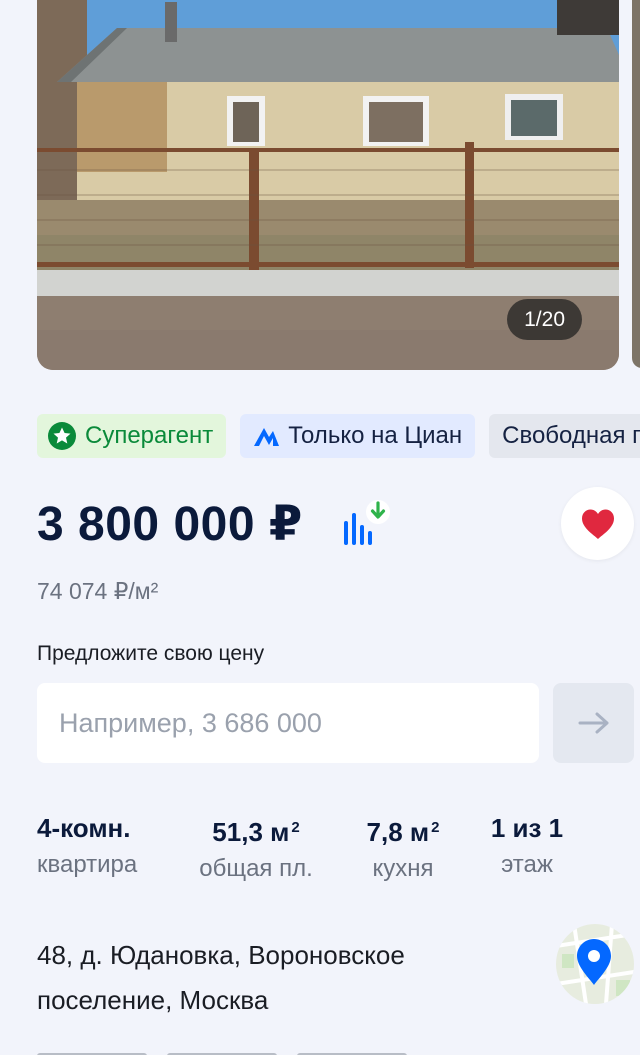 The image size is (640, 1055). What do you see at coordinates (544, 319) in the screenshot?
I see `photo-counter: 1/20` at bounding box center [544, 319].